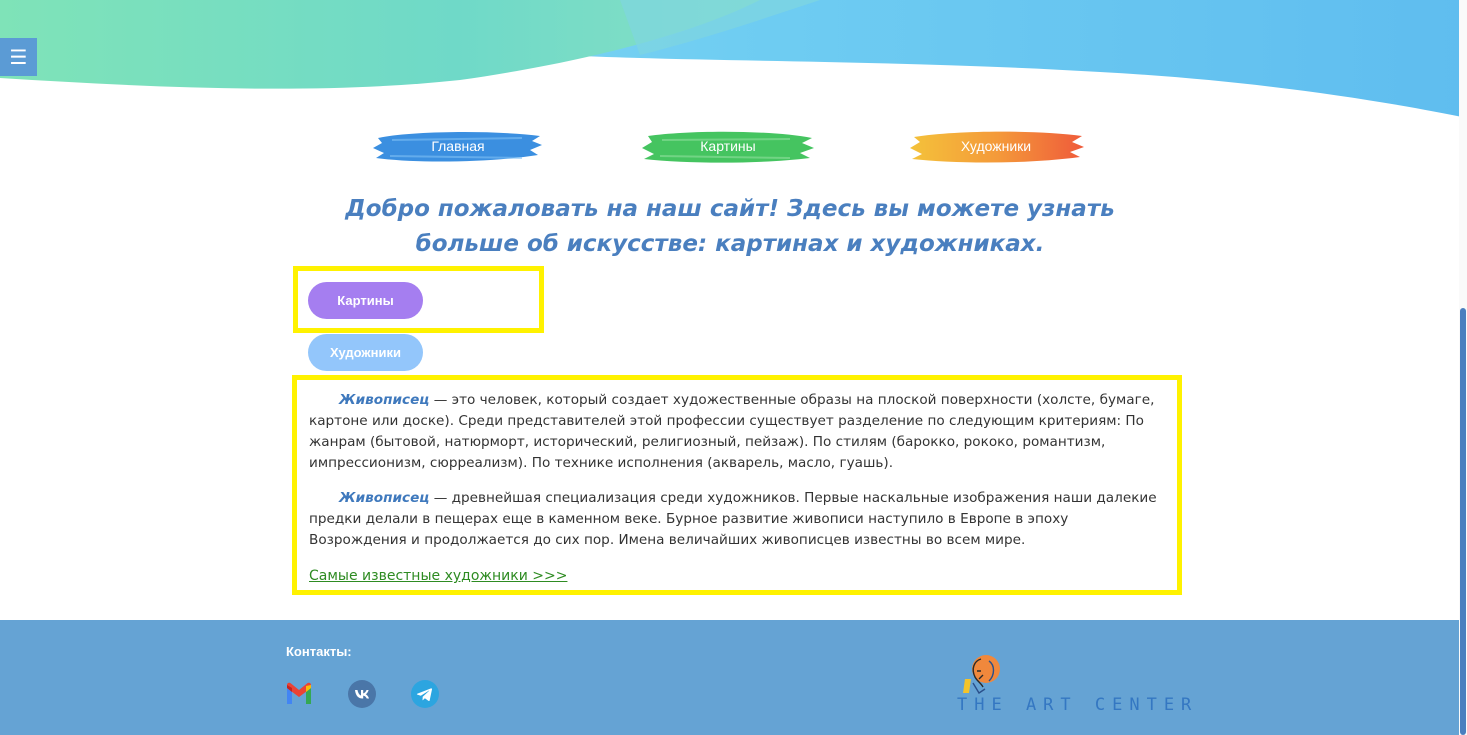  I want to click on nav-paintings-label: Картины, so click(728, 146).